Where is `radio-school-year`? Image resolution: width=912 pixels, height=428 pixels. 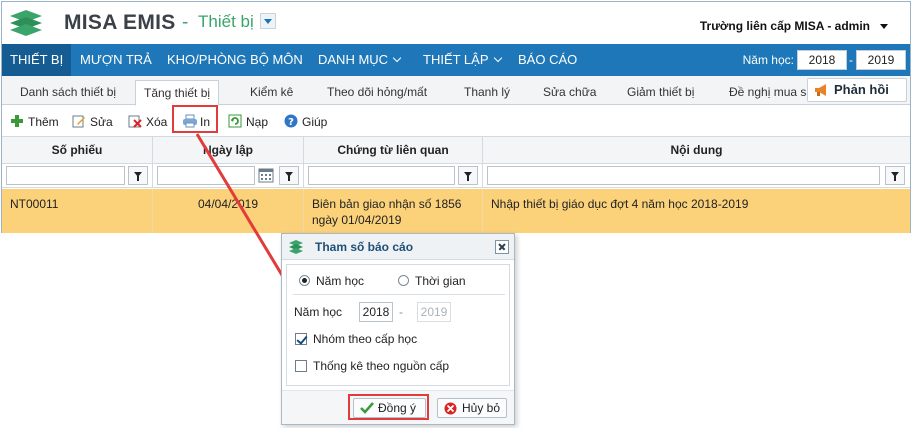
radio-school-year is located at coordinates (304, 280).